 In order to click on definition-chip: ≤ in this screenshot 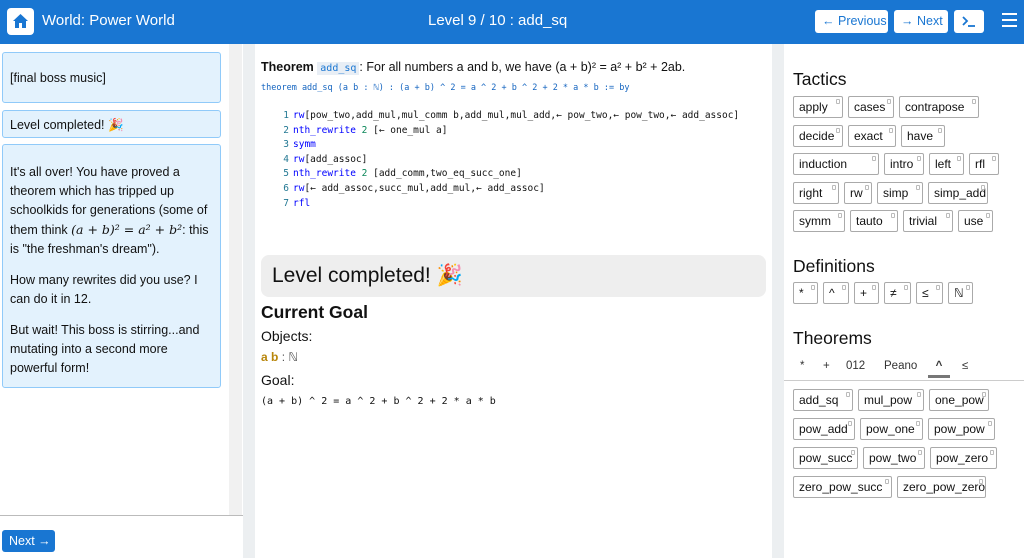, I will do `click(929, 293)`.